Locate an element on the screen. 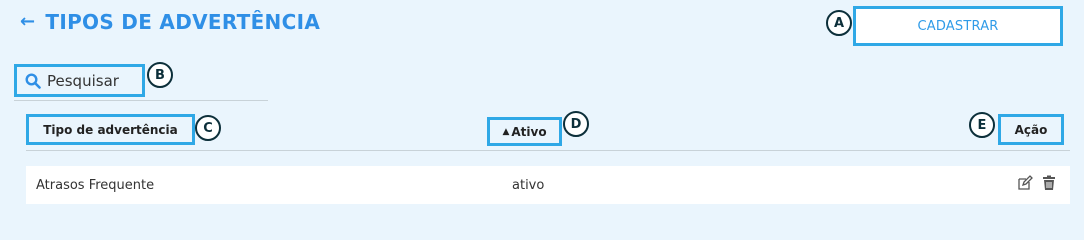 The image size is (1084, 240). column-header-ativo: ▲︎ Ativo is located at coordinates (524, 131).